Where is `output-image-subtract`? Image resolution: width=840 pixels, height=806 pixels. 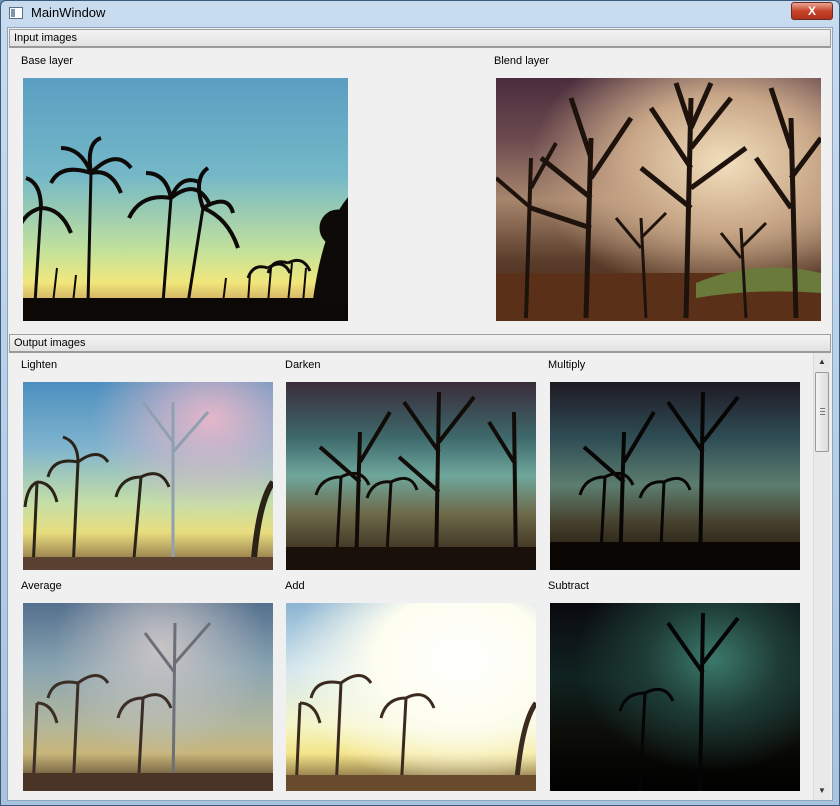 output-image-subtract is located at coordinates (675, 697).